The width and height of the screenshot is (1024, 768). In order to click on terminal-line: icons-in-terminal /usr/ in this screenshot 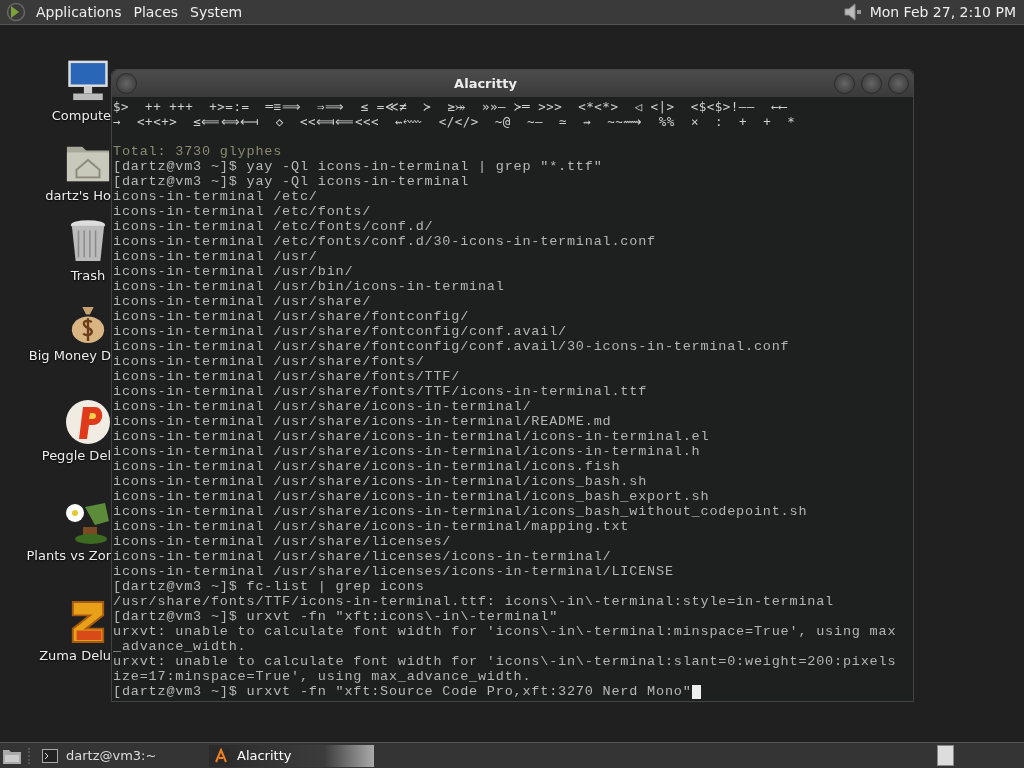, I will do `click(215, 256)`.